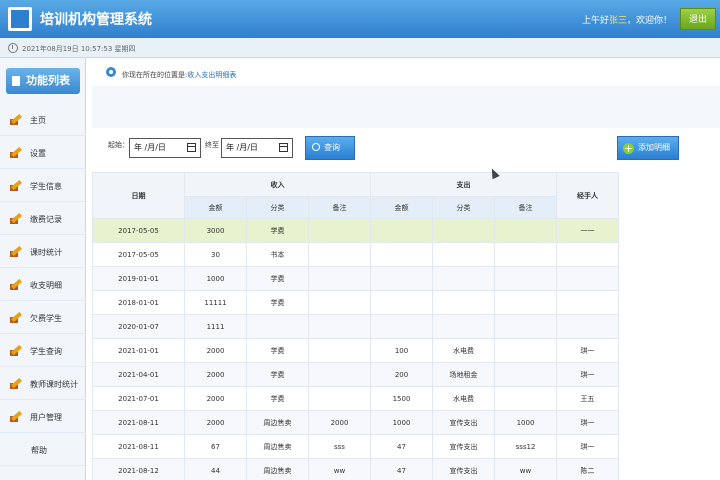  Describe the element at coordinates (648, 148) in the screenshot. I see `add-detail-button: 添加明细` at that location.